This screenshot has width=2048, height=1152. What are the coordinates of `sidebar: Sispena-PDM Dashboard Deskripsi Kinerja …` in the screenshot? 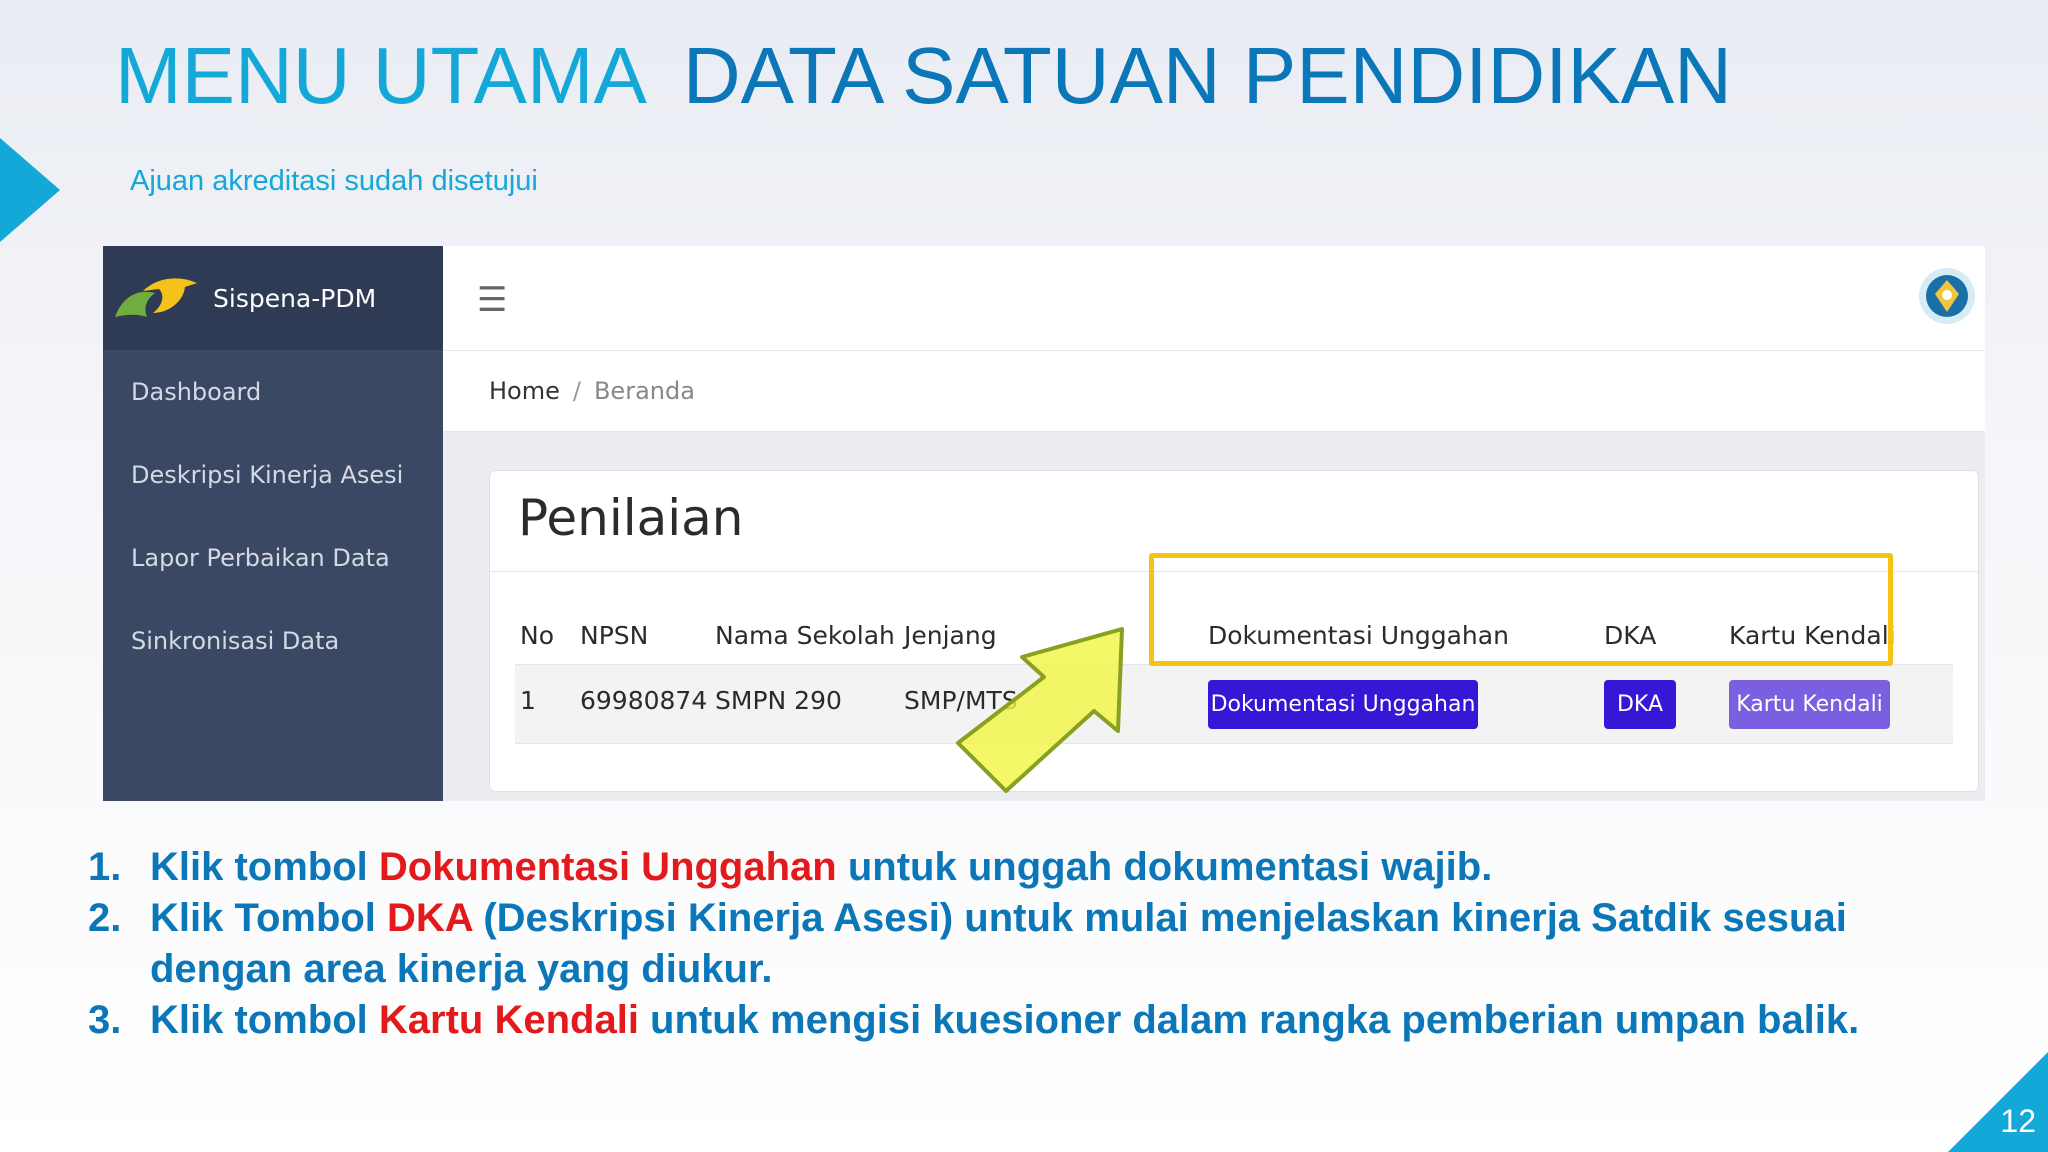 It's located at (273, 523).